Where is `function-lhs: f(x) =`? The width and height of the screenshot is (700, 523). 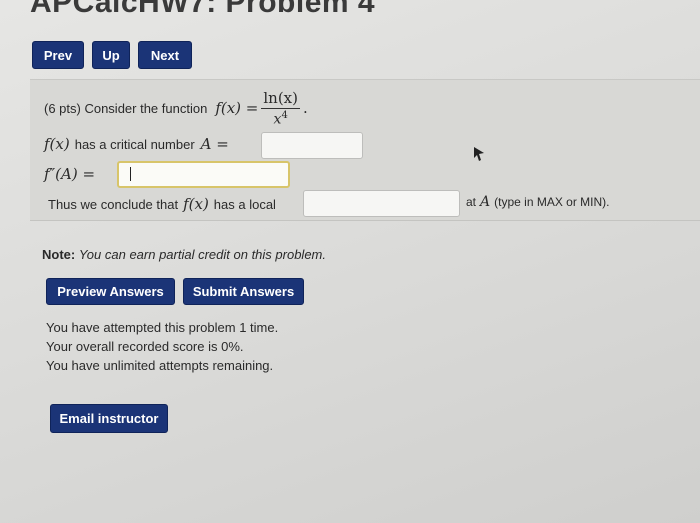
function-lhs: f(x) = is located at coordinates (237, 108).